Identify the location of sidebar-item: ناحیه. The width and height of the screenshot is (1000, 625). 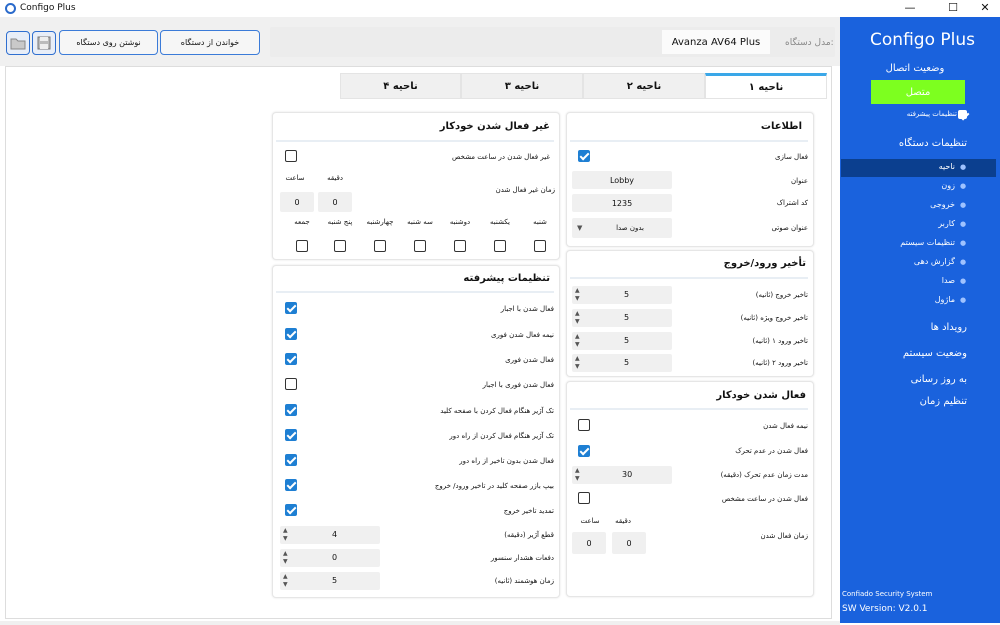
(917, 166).